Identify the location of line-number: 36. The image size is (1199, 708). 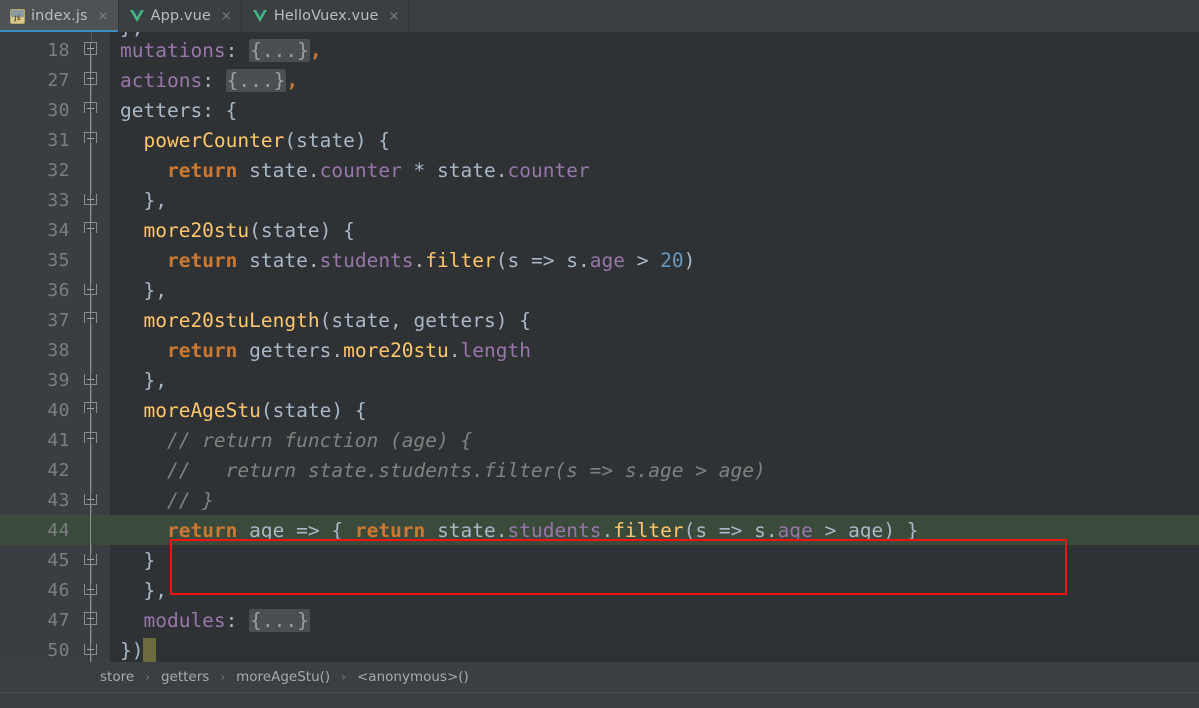
(58, 290).